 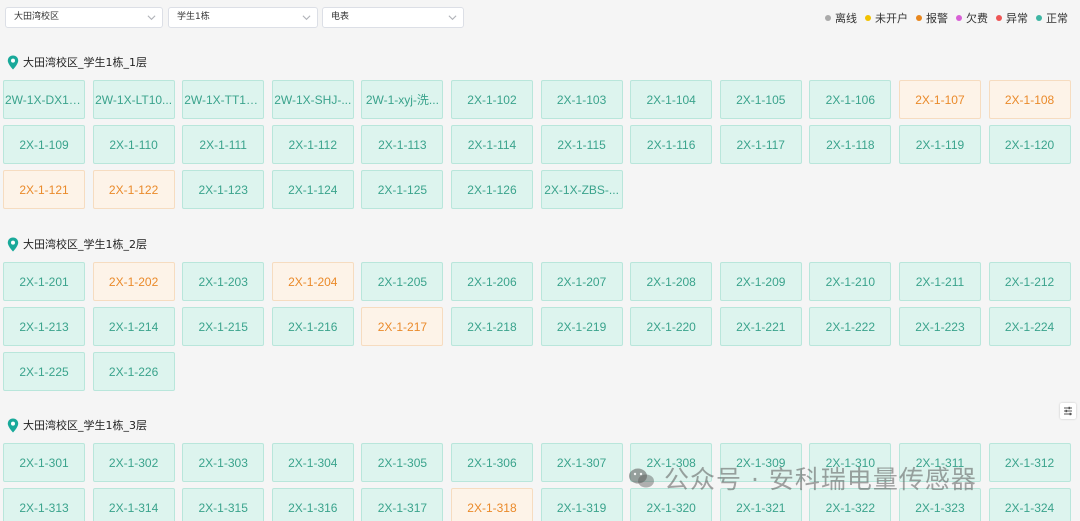 I want to click on room-meter-tile: 2X-1-207, so click(x=581, y=281).